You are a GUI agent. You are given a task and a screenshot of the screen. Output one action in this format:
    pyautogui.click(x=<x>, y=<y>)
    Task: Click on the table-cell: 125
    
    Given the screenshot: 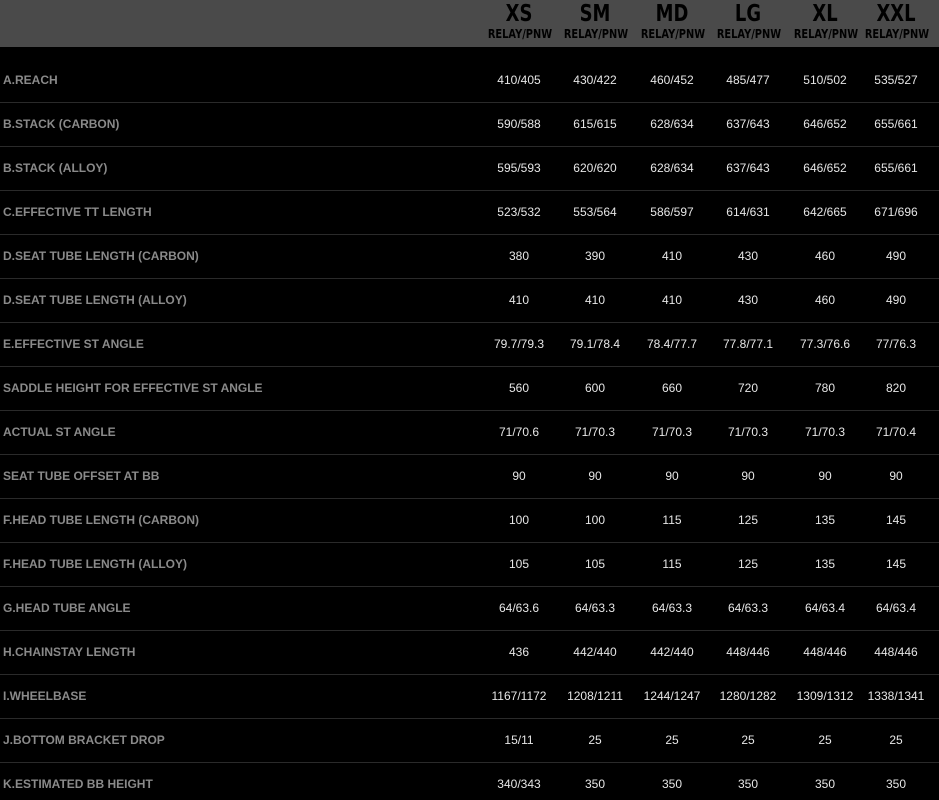 What is the action you would take?
    pyautogui.click(x=748, y=564)
    